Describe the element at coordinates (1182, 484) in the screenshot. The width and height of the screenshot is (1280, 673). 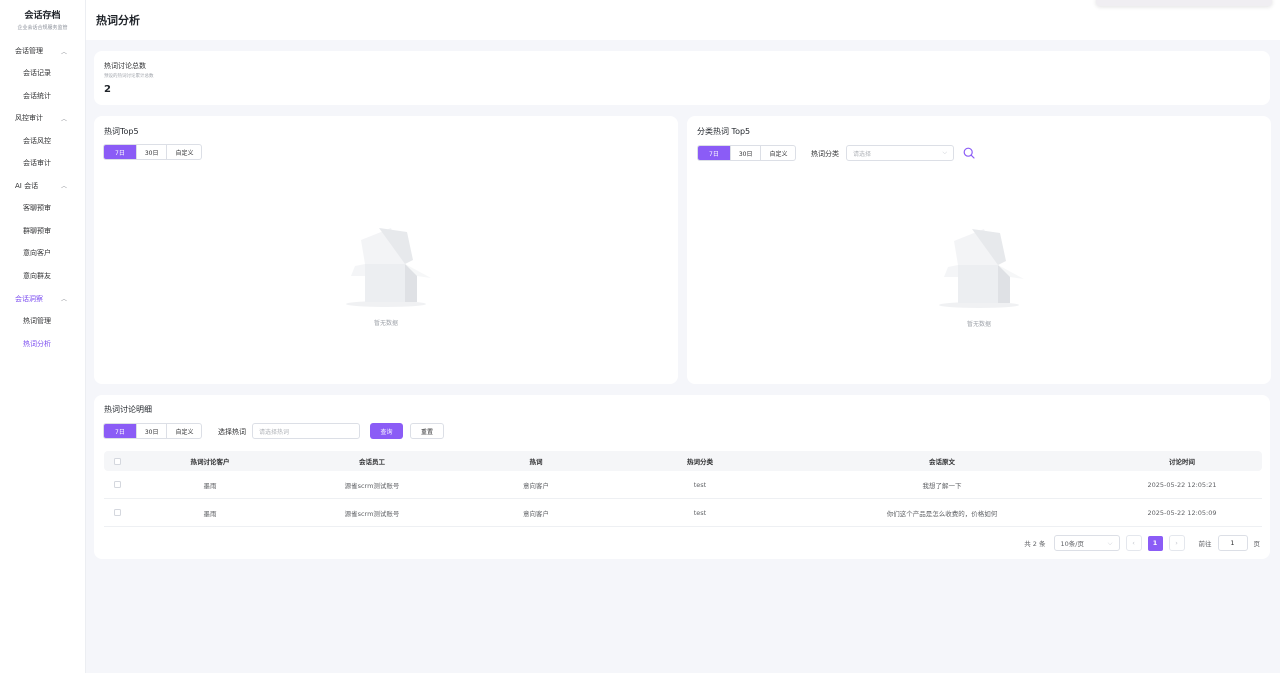
I see `table-cell: 2025-05-22 12:05:21` at that location.